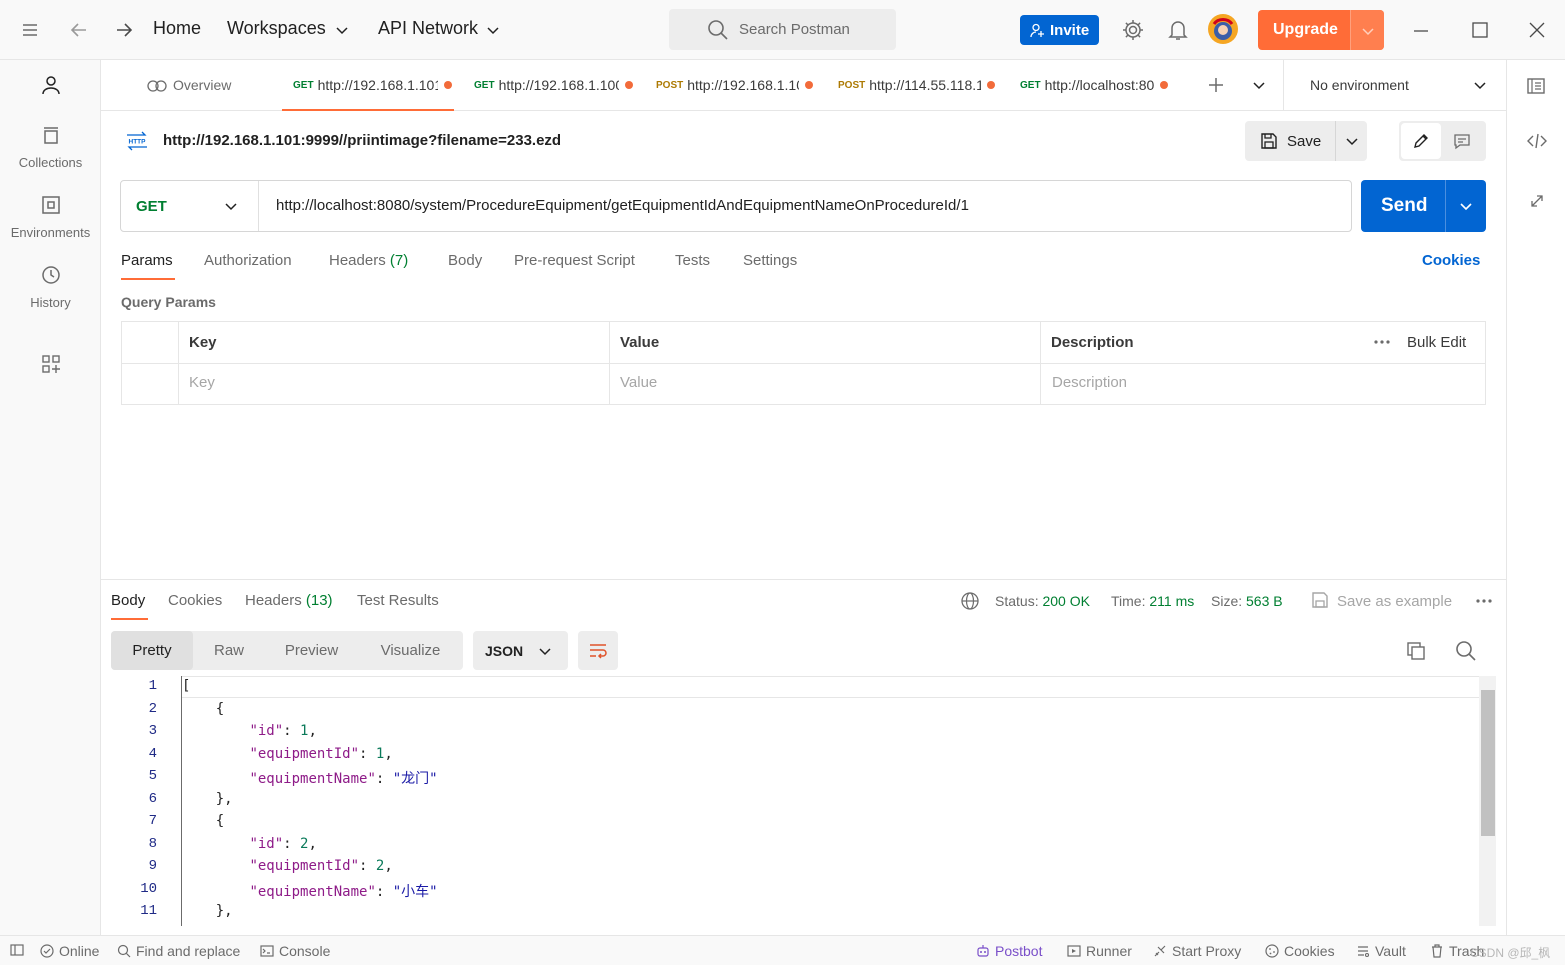 Image resolution: width=1565 pixels, height=965 pixels. I want to click on notifications-bell-icon, so click(1178, 30).